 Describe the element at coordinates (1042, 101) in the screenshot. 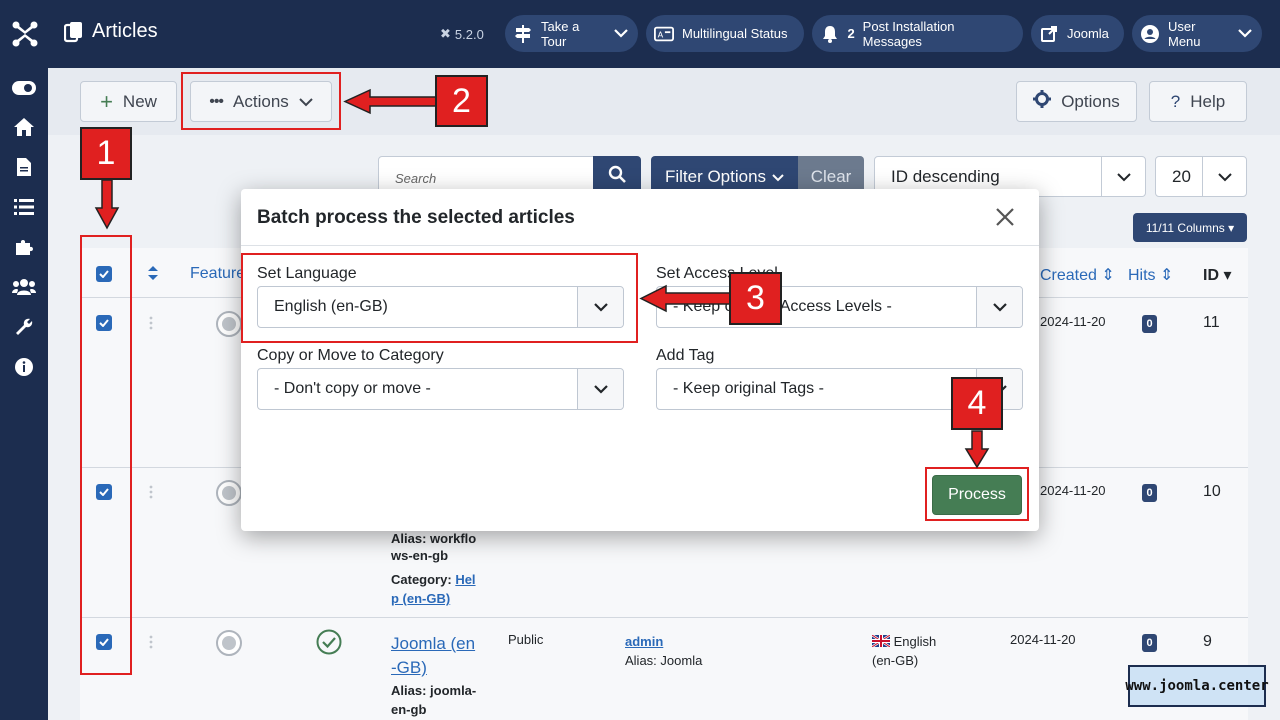

I see `gear-icon` at that location.